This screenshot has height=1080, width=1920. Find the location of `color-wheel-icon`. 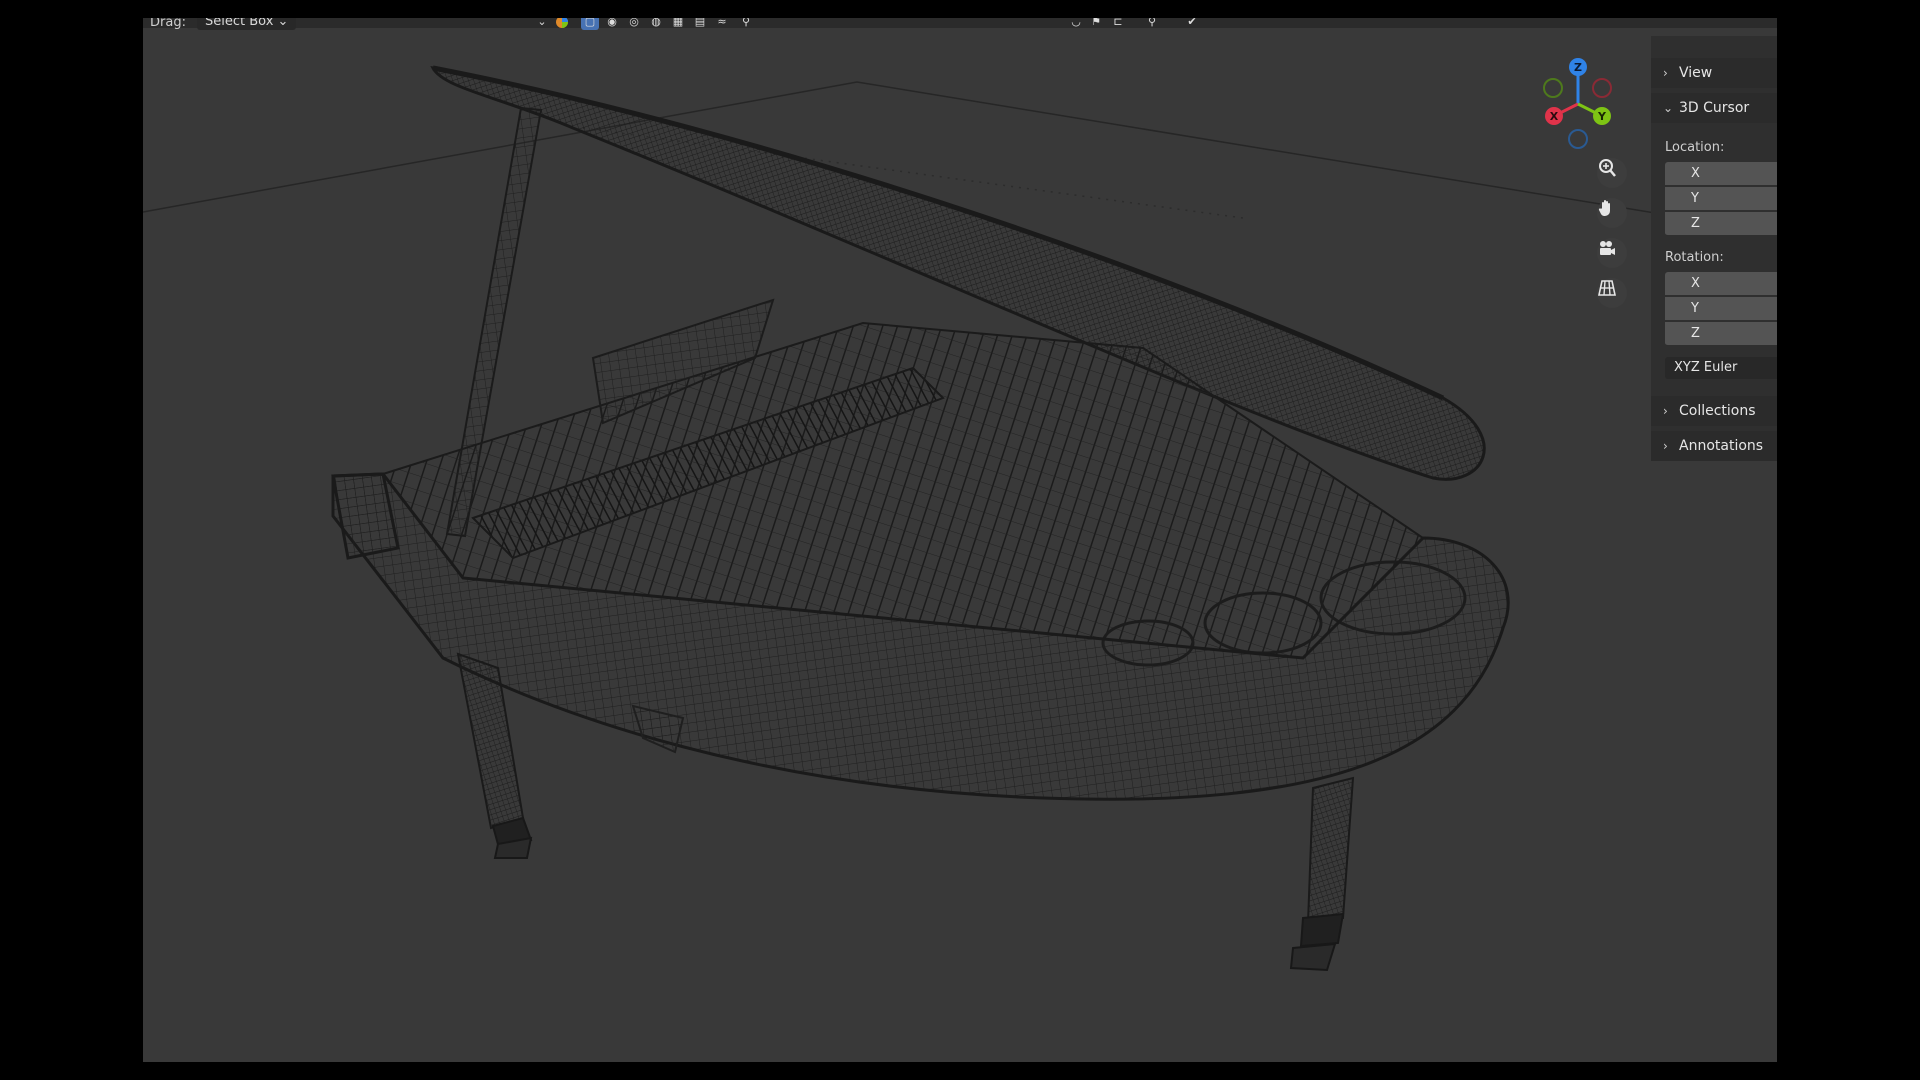

color-wheel-icon is located at coordinates (562, 24).